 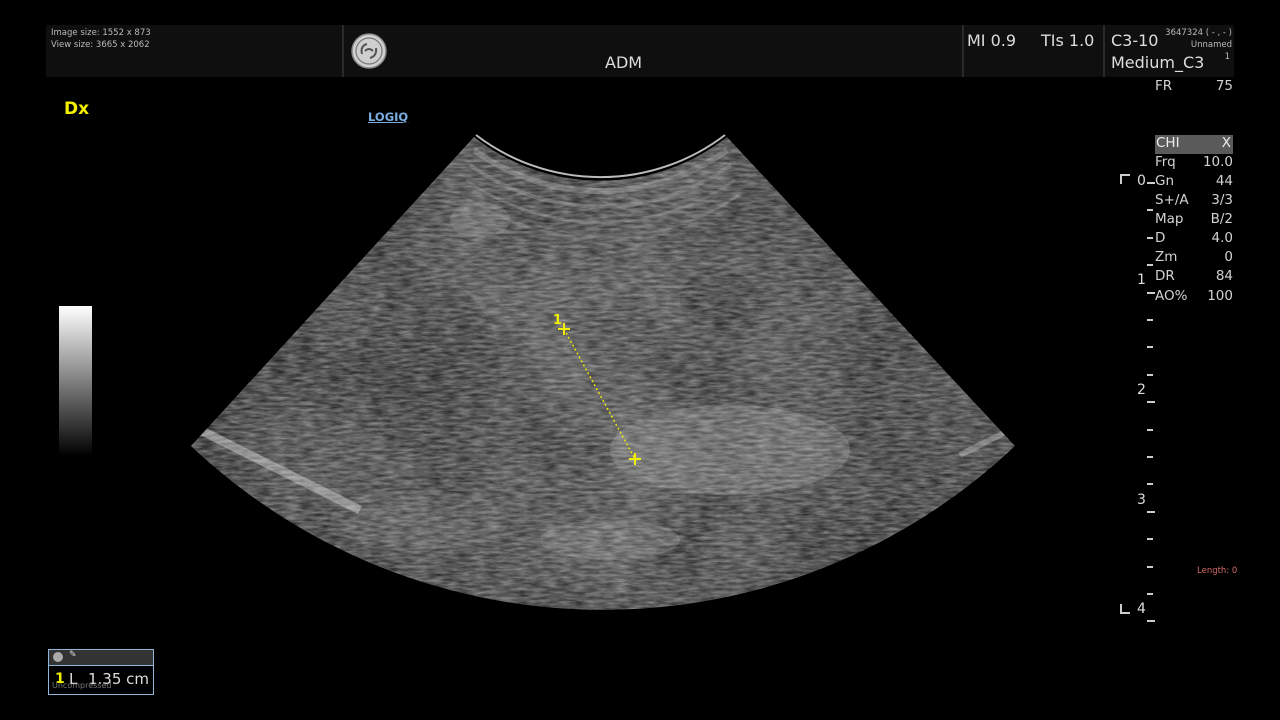 What do you see at coordinates (101, 658) in the screenshot?
I see `measurement-box-toolbar: ✎` at bounding box center [101, 658].